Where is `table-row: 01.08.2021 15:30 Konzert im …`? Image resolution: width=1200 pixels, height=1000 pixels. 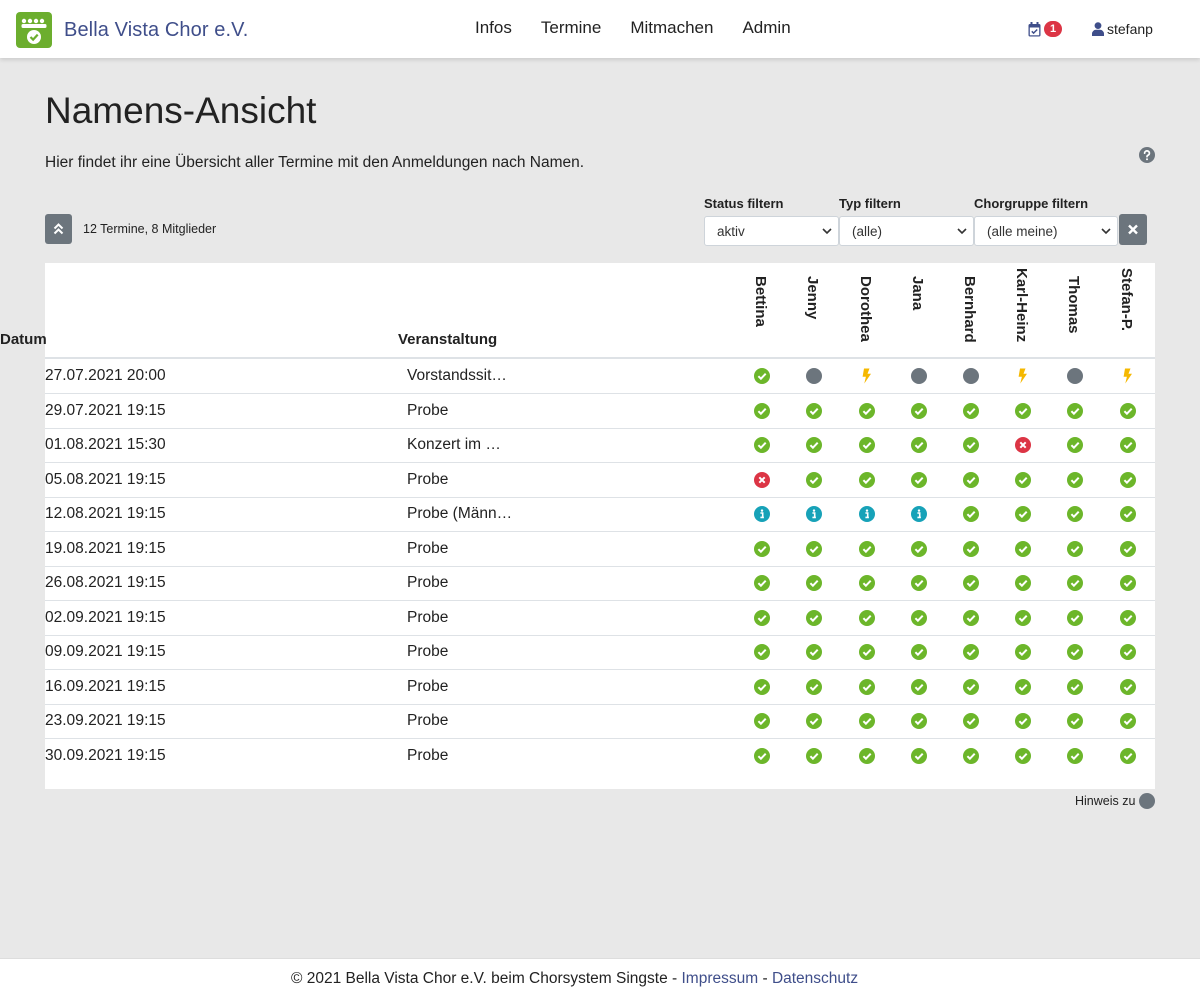
table-row: 01.08.2021 15:30 Konzert im … is located at coordinates (600, 445).